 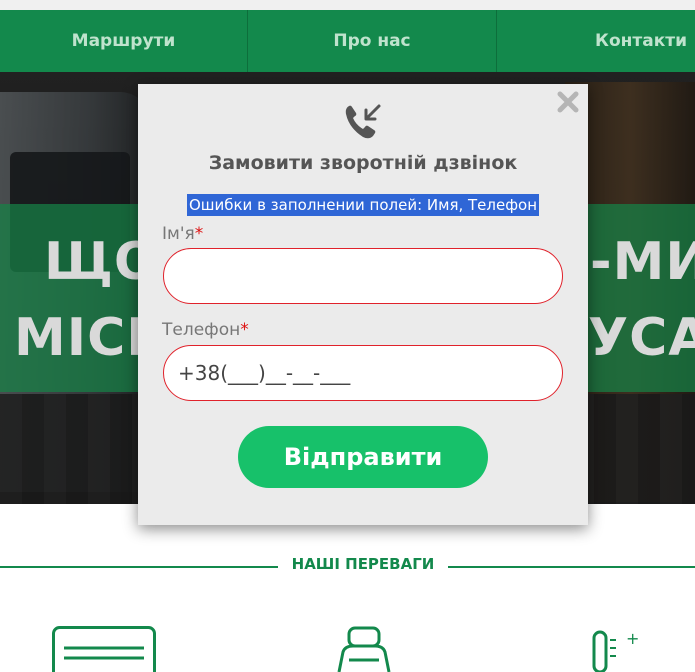 I want to click on name-field, so click(x=363, y=276).